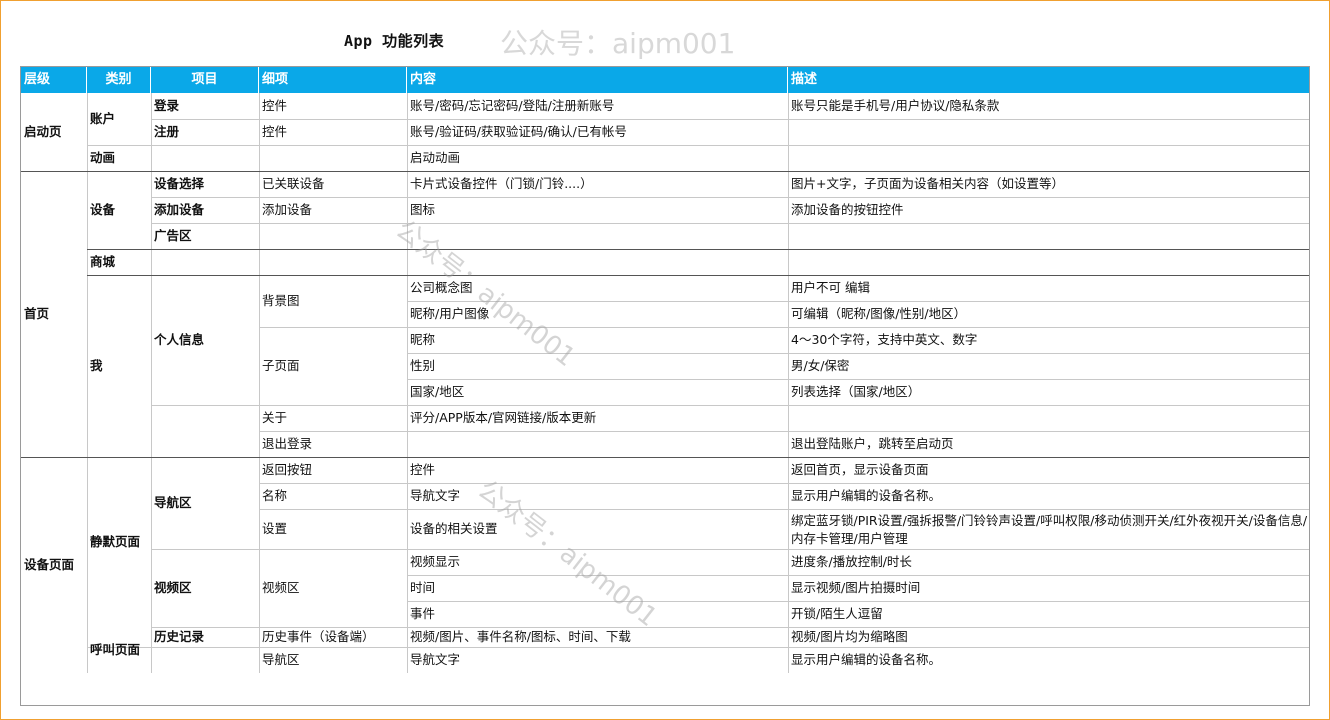 This screenshot has height=720, width=1330. Describe the element at coordinates (520, 636) in the screenshot. I see `cell-content: 视频/图片、事件名称/图标、时间、下载` at that location.